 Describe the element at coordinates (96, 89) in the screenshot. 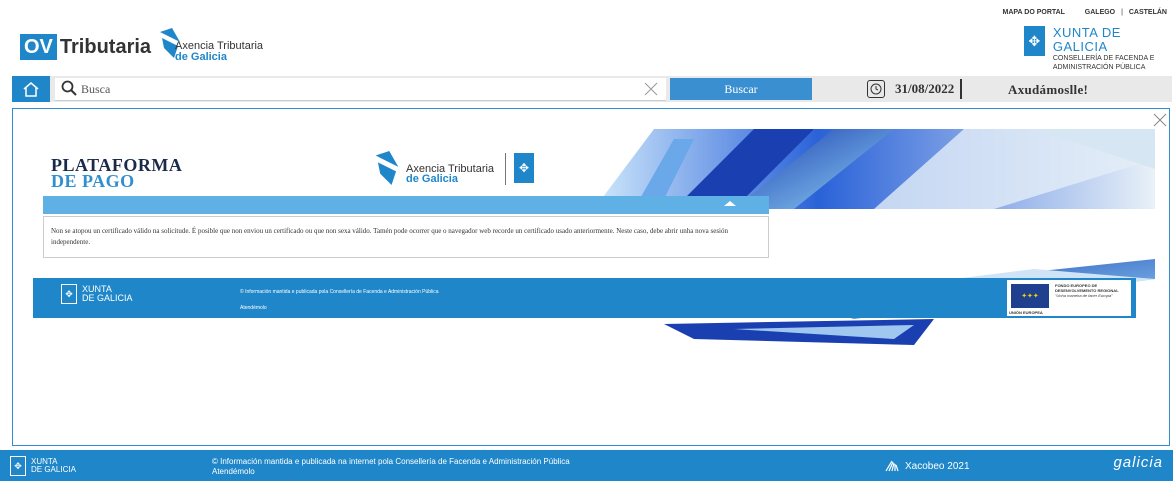

I see `search-placeholder: Busca` at that location.